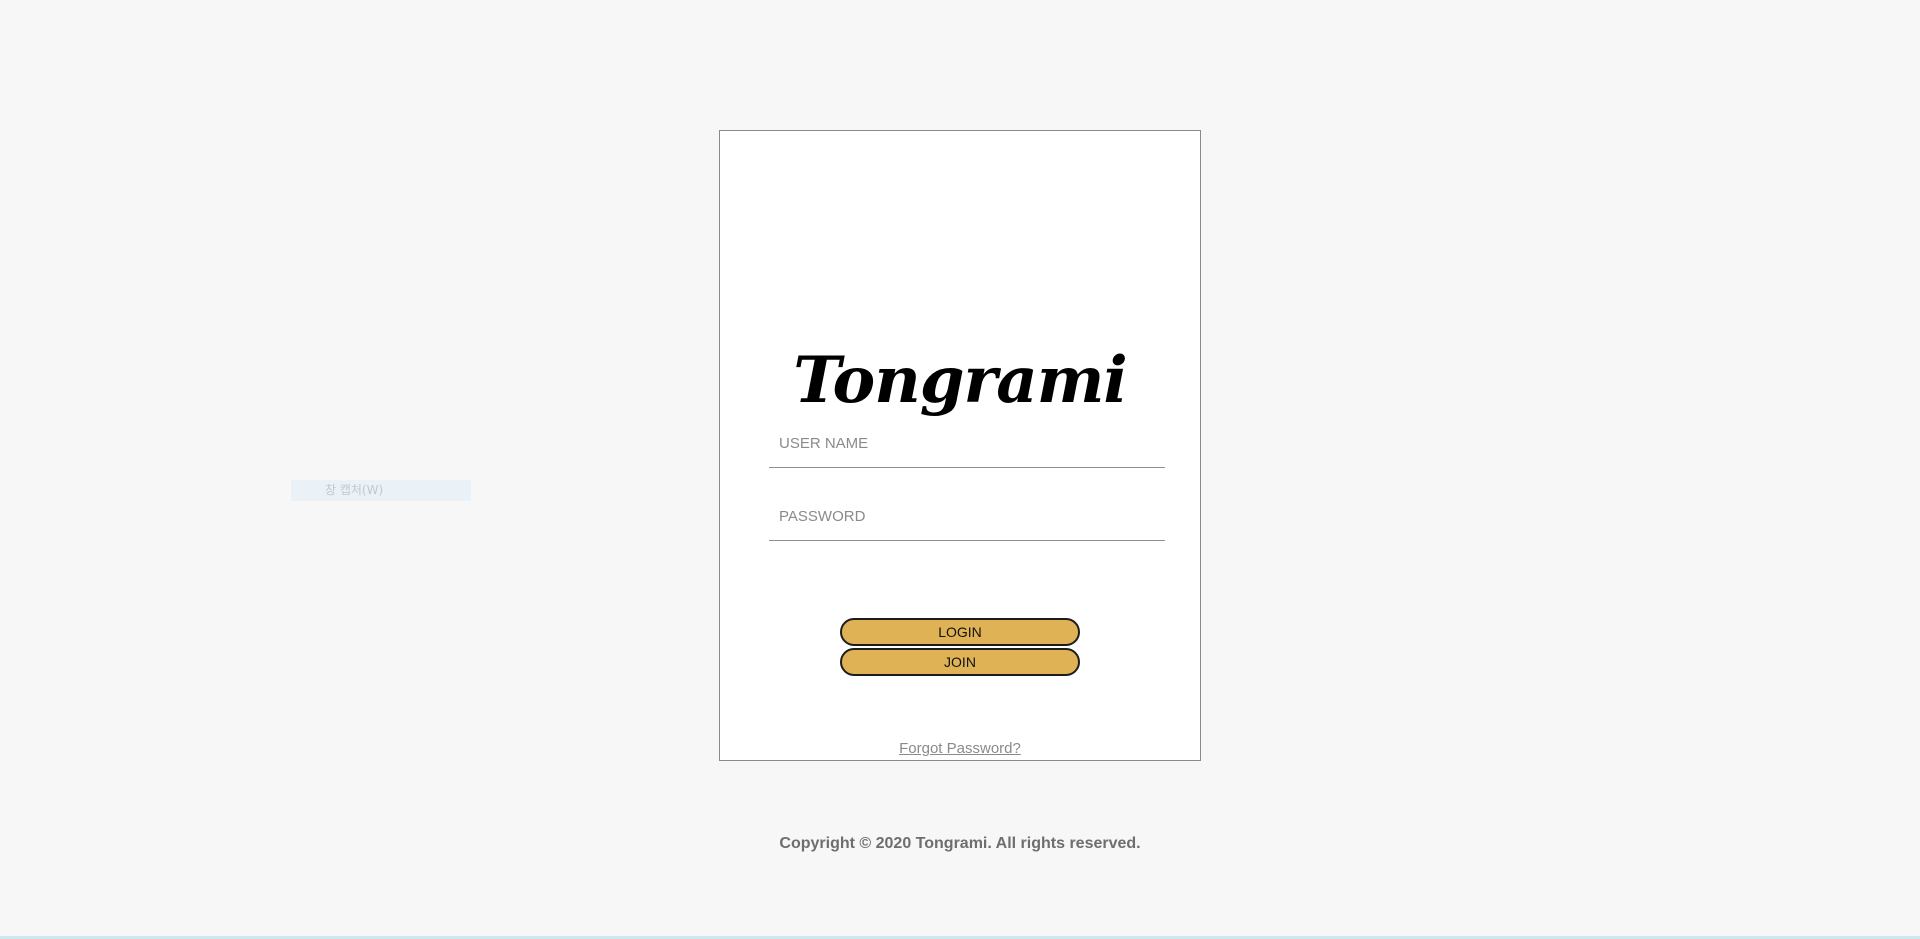  I want to click on forgot-password-row: Forgot Password?, so click(960, 748).